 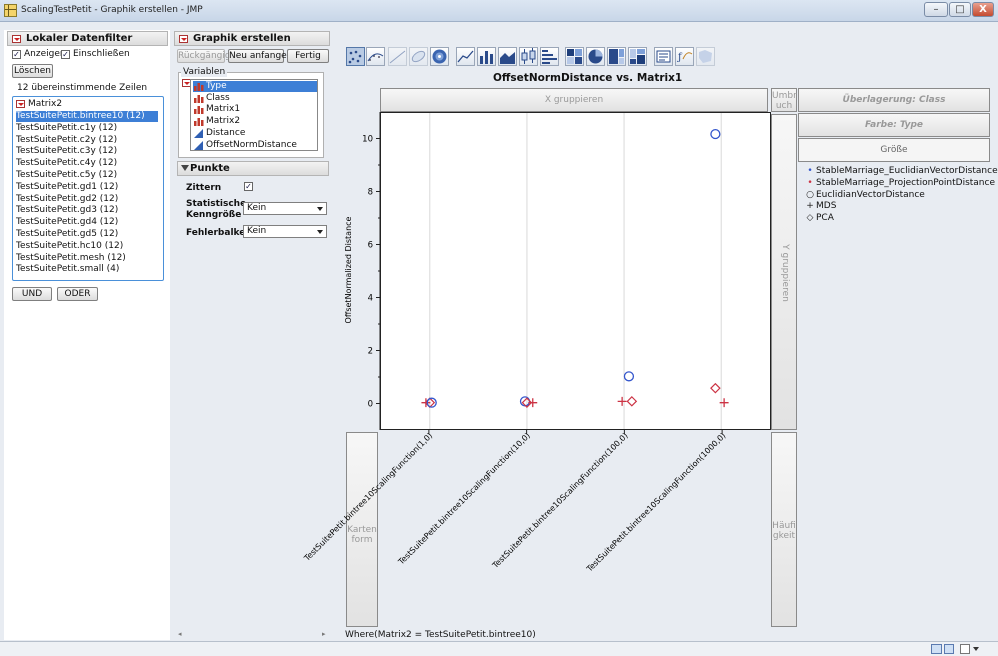 What do you see at coordinates (418, 56) in the screenshot?
I see `ellipse-icon` at bounding box center [418, 56].